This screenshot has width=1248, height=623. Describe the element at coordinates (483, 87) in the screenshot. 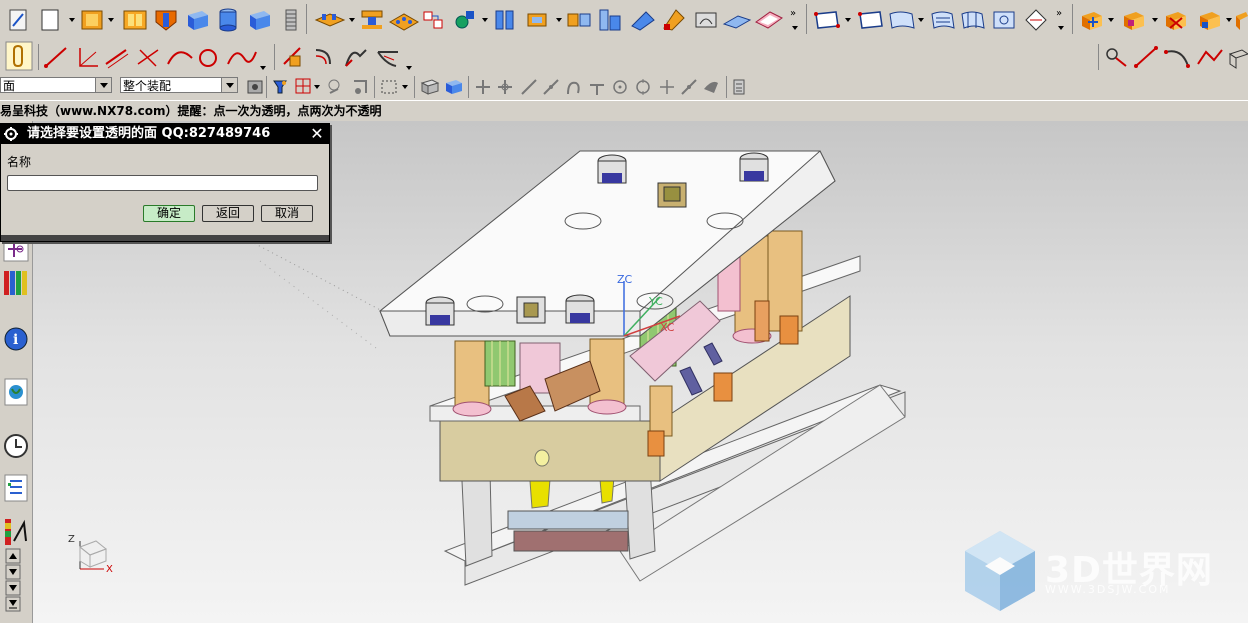

I see `snap-endpoint-icon` at that location.